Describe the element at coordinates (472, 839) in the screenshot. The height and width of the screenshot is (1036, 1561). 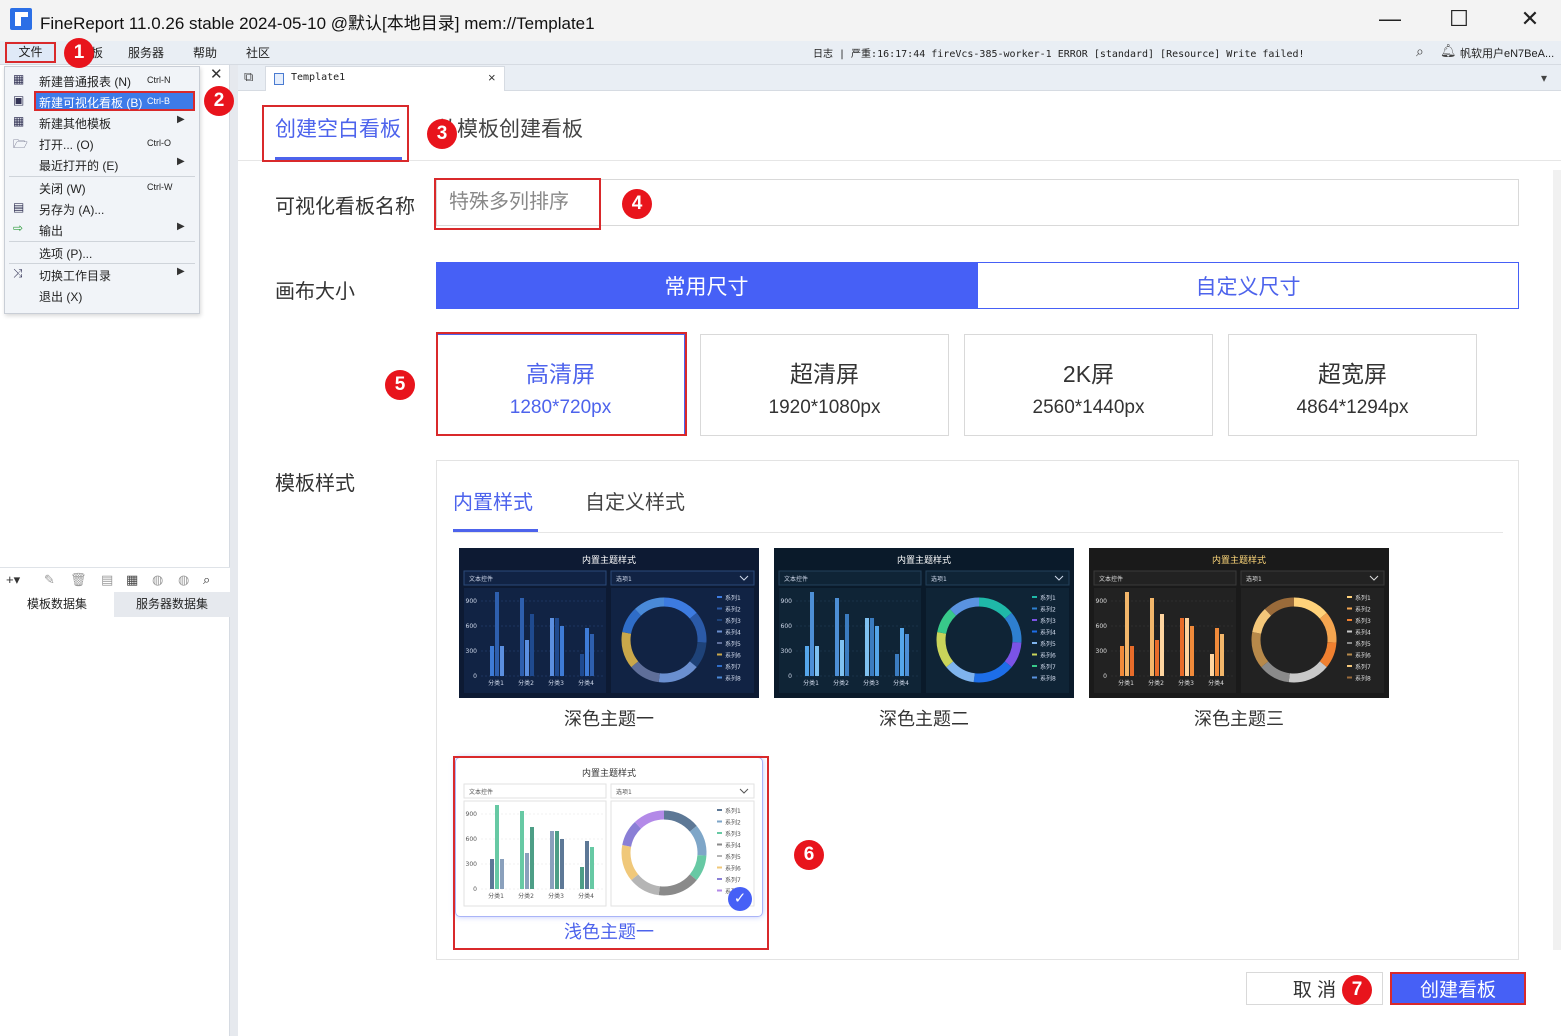
I see `thumb-y-tick: 600` at that location.